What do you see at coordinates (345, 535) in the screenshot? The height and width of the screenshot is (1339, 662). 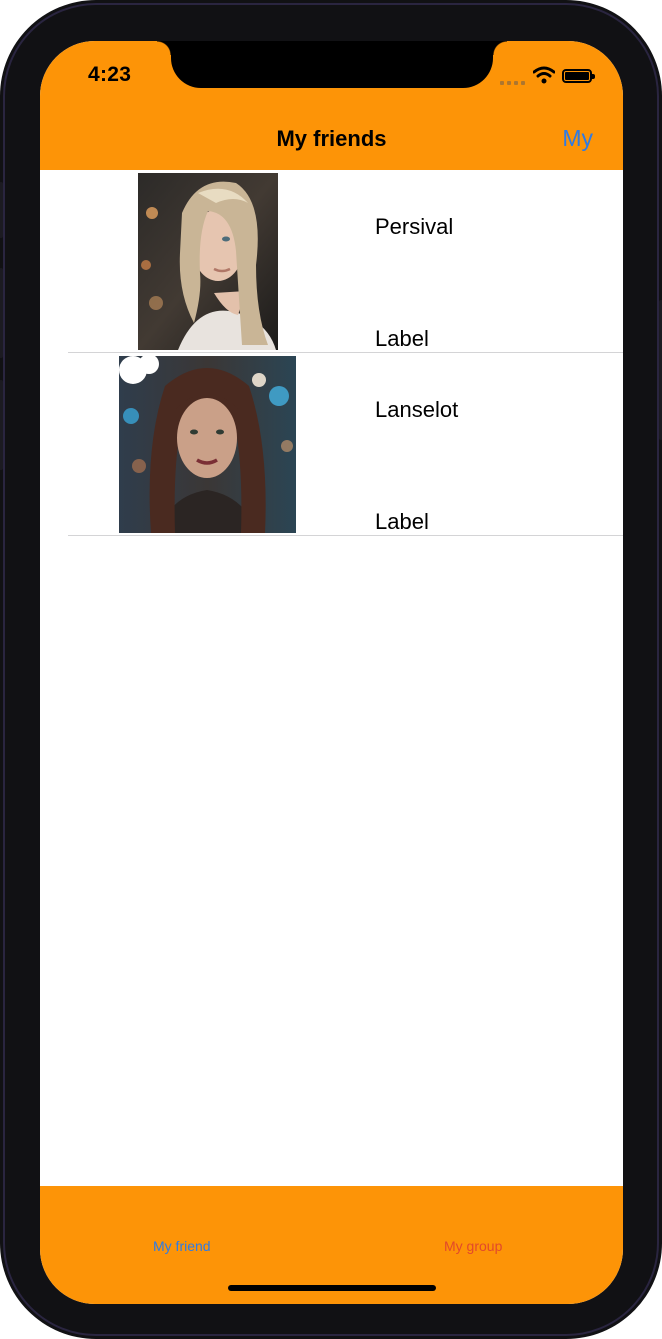 I see `row-separator` at bounding box center [345, 535].